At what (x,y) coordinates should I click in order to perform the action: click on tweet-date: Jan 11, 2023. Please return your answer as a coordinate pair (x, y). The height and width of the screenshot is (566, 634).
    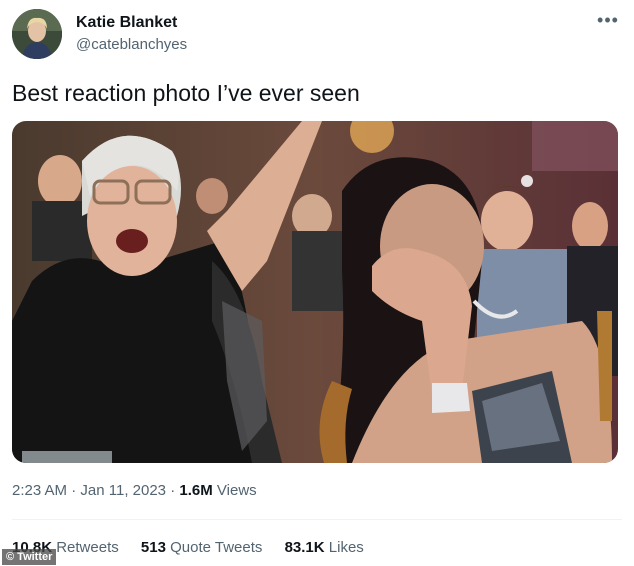
    Looking at the image, I should click on (123, 490).